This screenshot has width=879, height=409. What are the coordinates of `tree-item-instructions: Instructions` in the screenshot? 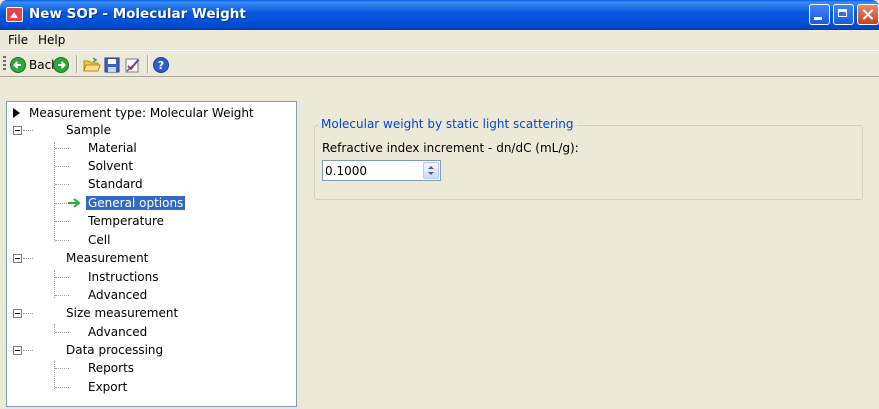 It's located at (123, 277).